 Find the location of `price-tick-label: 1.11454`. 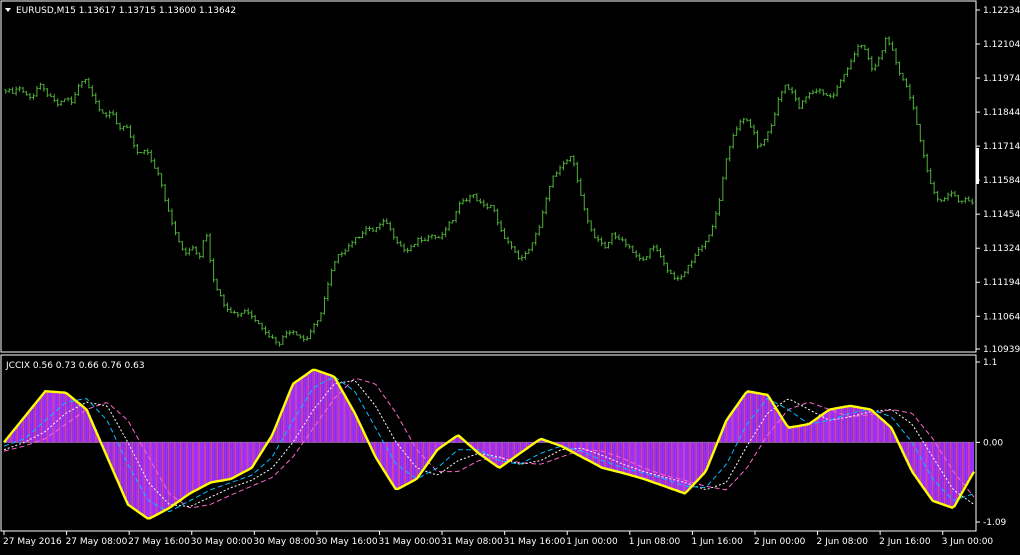

price-tick-label: 1.11454 is located at coordinates (1001, 215).